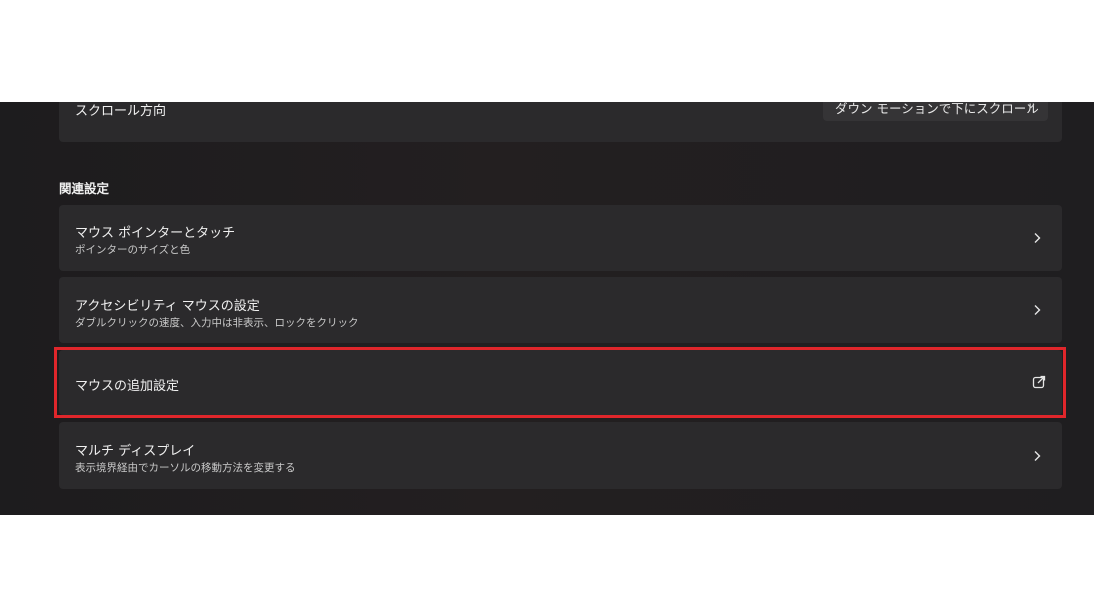  I want to click on mouse-pointer-touch-item: マウス ポインターとタッチ ポインターのサイズと色, so click(560, 238).